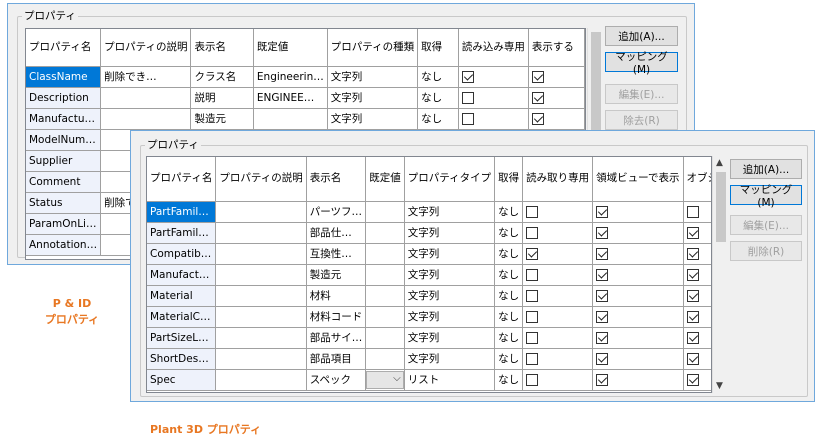  I want to click on table-cell: 製造元, so click(336, 275).